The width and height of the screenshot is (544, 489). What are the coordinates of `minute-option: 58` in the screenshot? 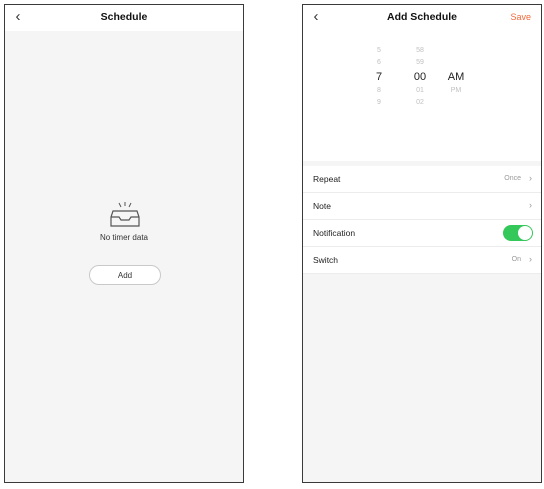 It's located at (420, 51).